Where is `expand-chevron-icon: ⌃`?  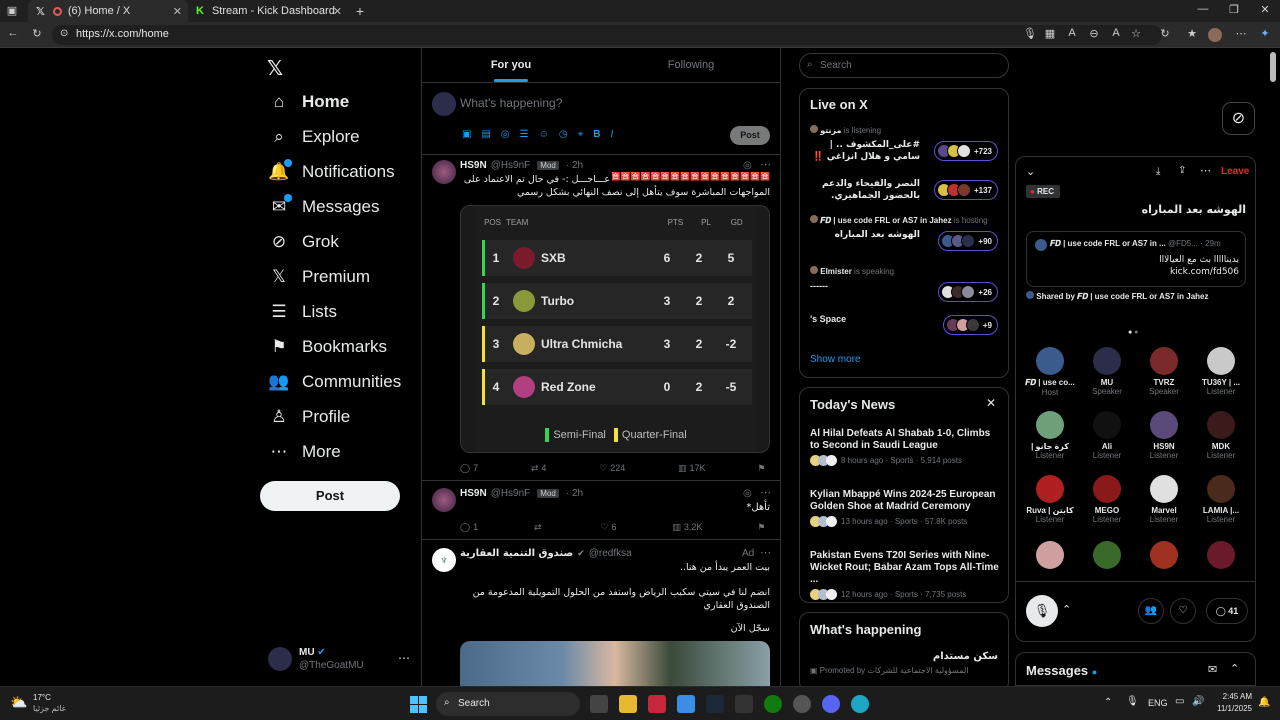
expand-chevron-icon: ⌃ is located at coordinates (1066, 609).